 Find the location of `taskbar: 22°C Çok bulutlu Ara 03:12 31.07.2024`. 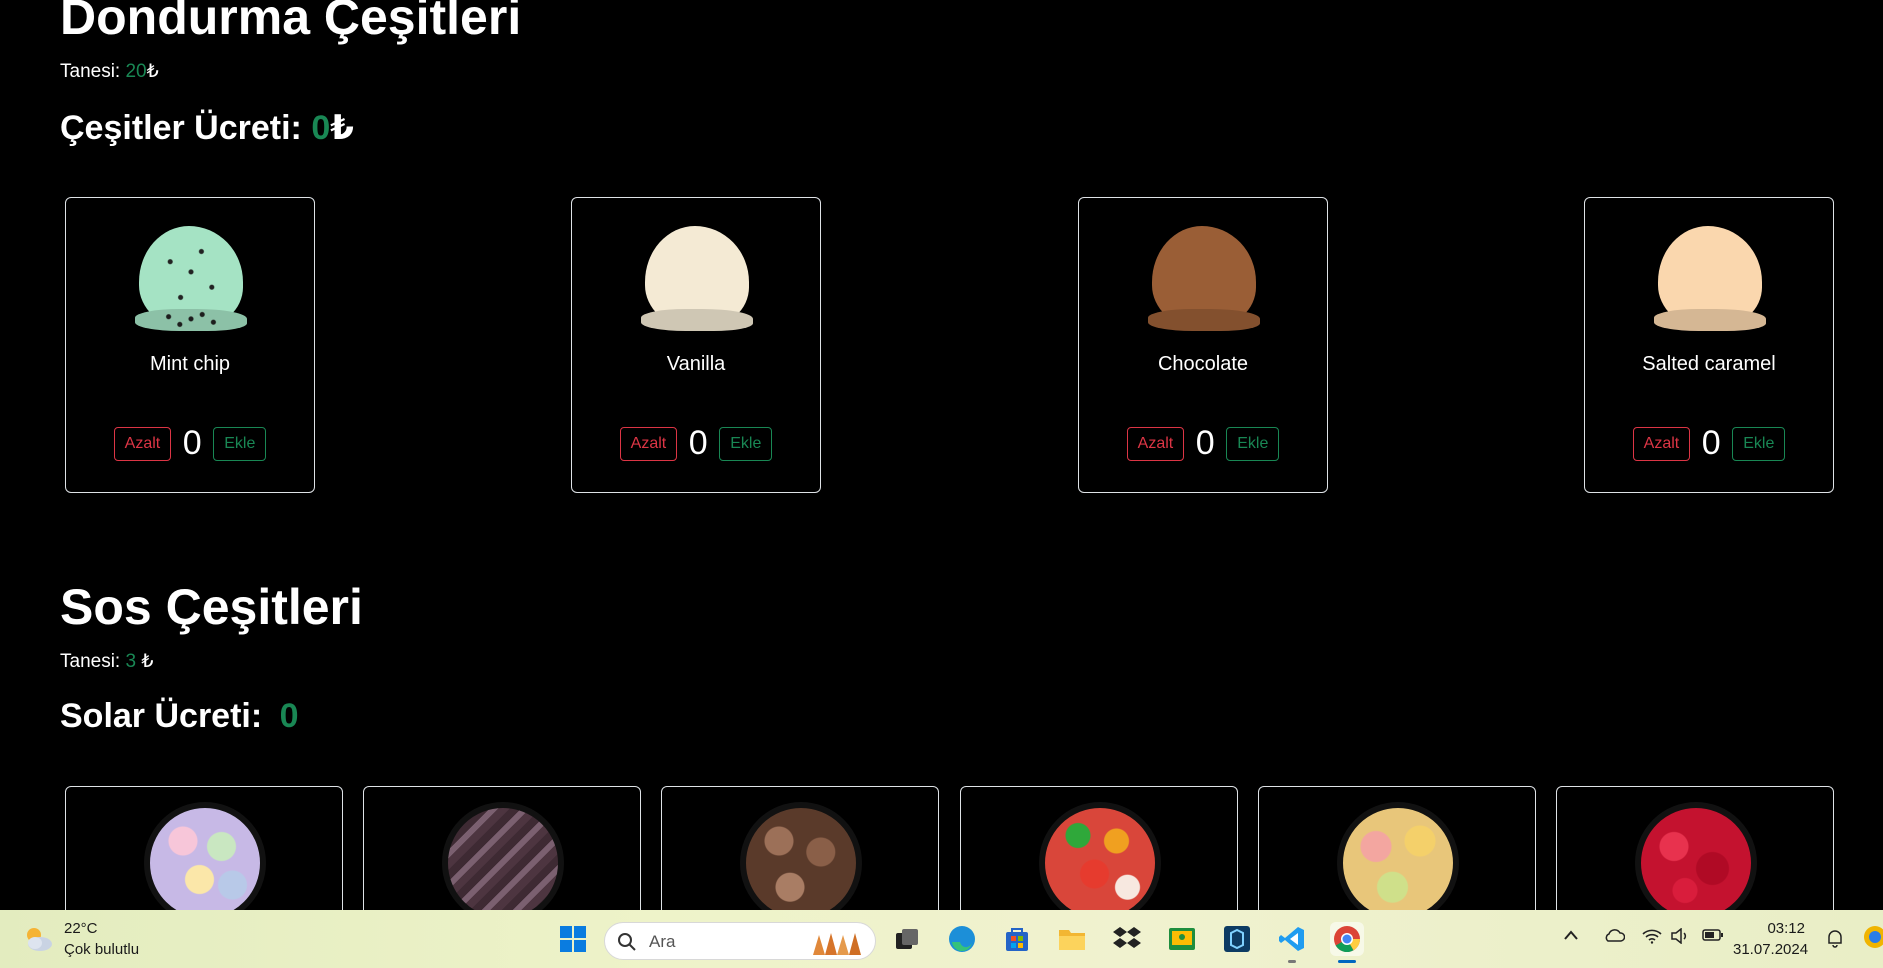

taskbar: 22°C Çok bulutlu Ara 03:12 31.07.2024 is located at coordinates (941, 939).